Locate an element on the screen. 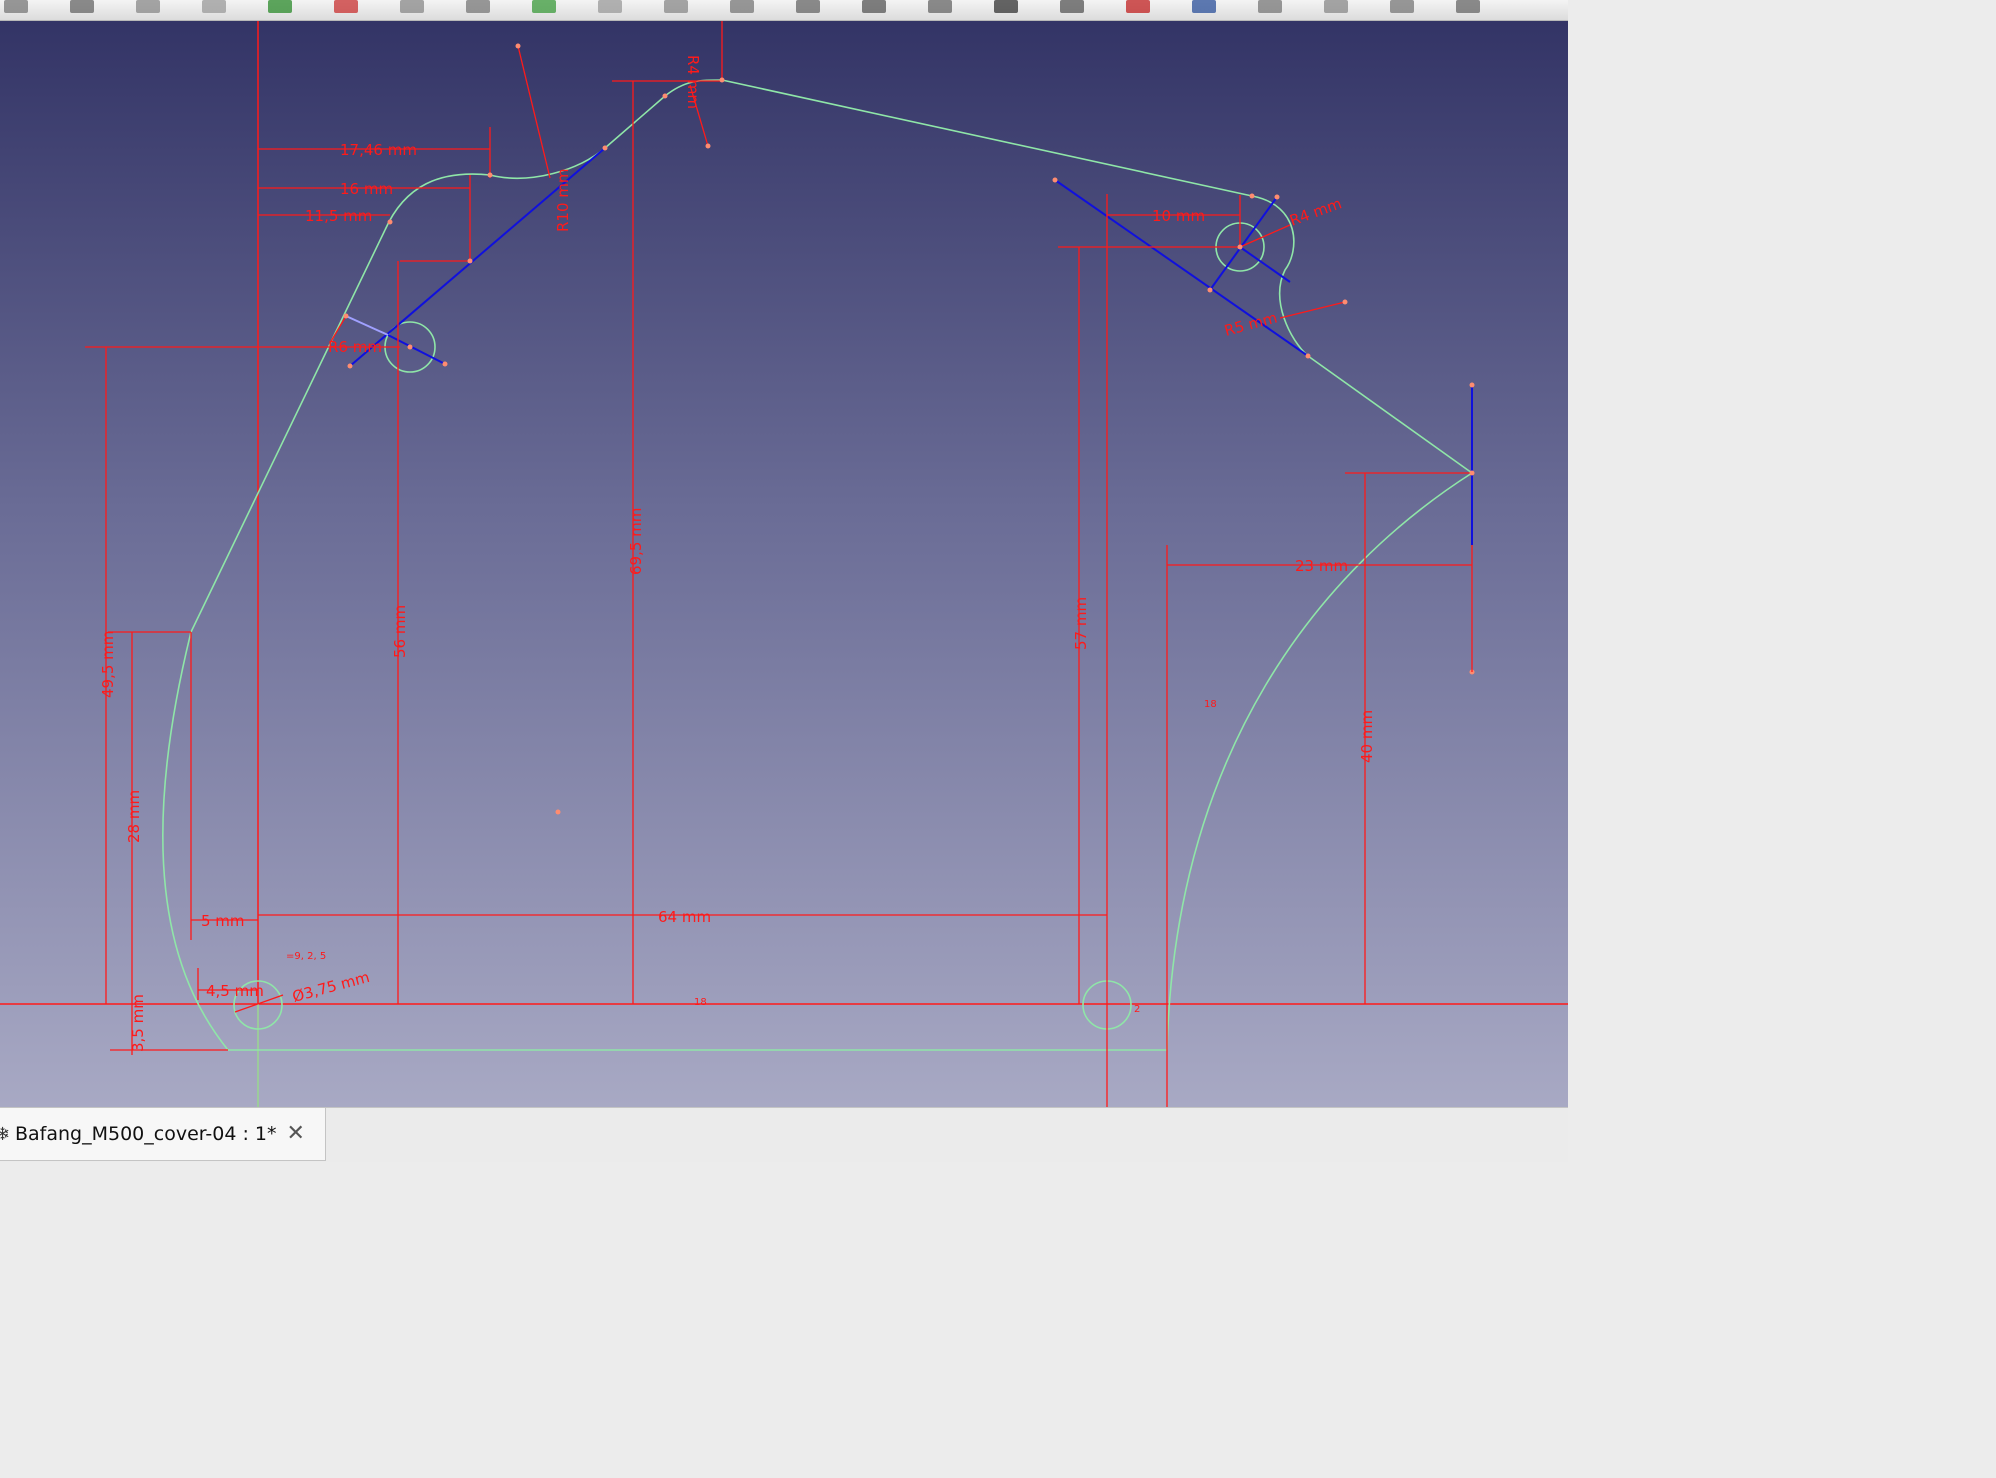 Image resolution: width=1996 pixels, height=1478 pixels. dim-5: 5 mm is located at coordinates (223, 921).